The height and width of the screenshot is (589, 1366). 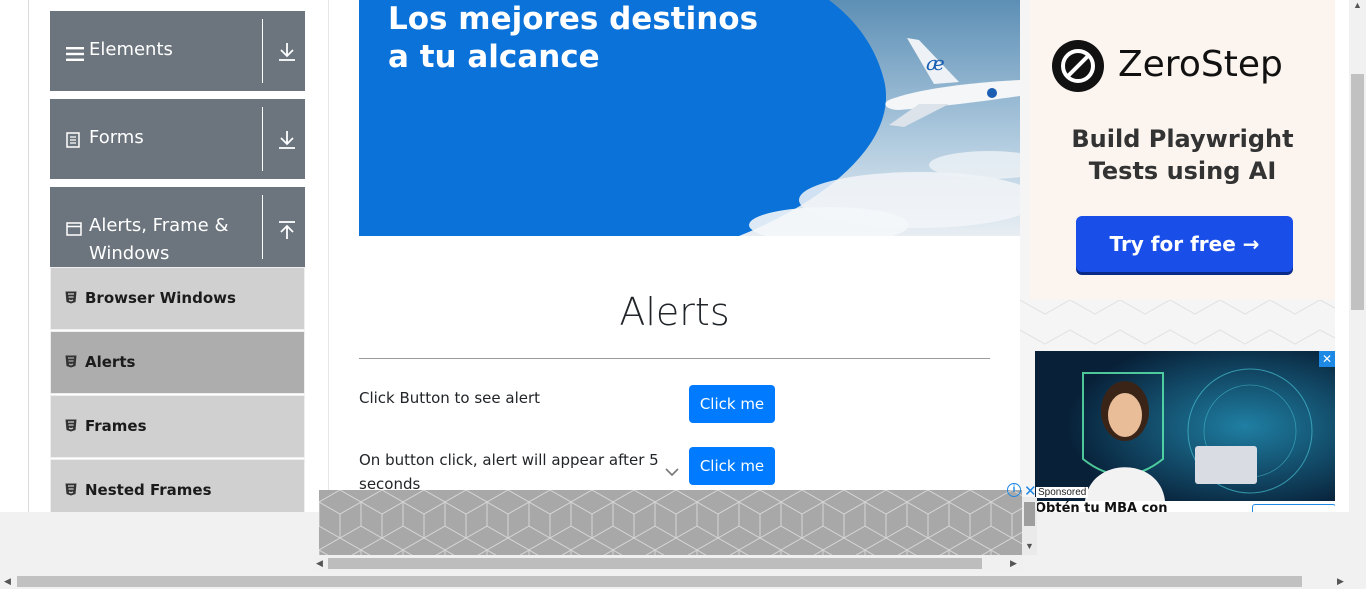 What do you see at coordinates (1357, 192) in the screenshot?
I see `page-vertical-scroll-thumb` at bounding box center [1357, 192].